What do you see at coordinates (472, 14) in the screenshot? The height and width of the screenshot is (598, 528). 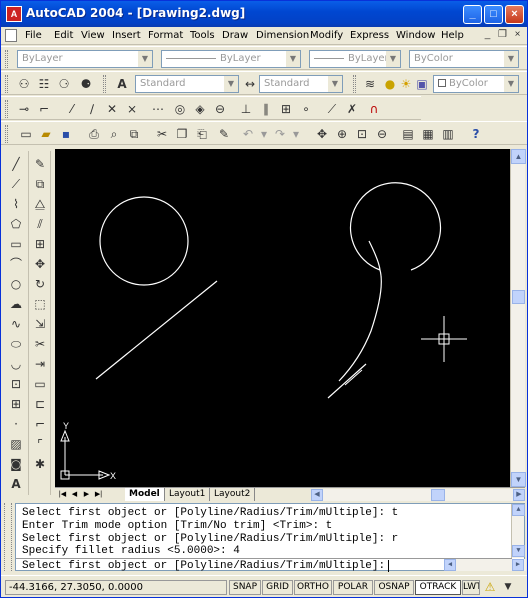 I see `minimize-button: _` at bounding box center [472, 14].